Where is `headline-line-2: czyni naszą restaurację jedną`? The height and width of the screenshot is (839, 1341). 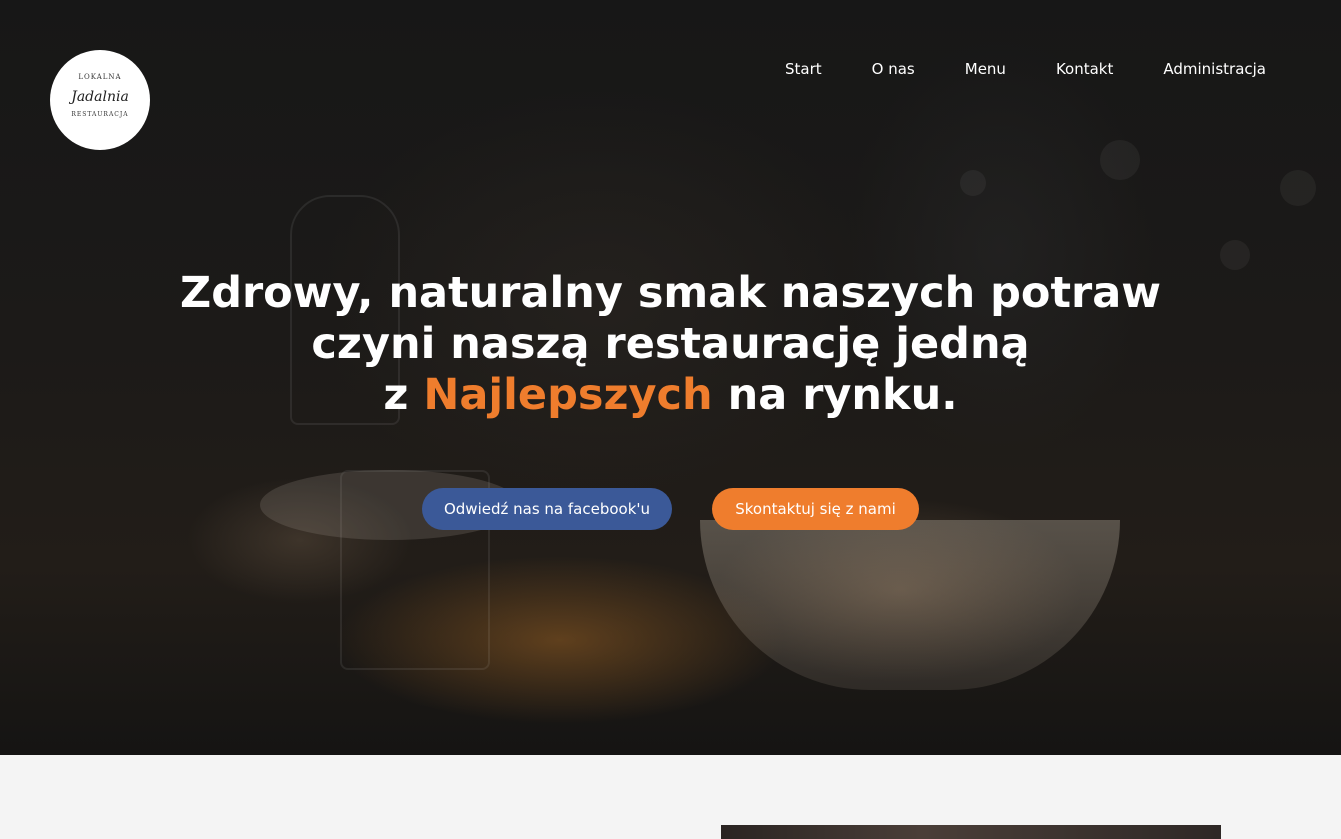
headline-line-2: czyni naszą restaurację jedną is located at coordinates (670, 344).